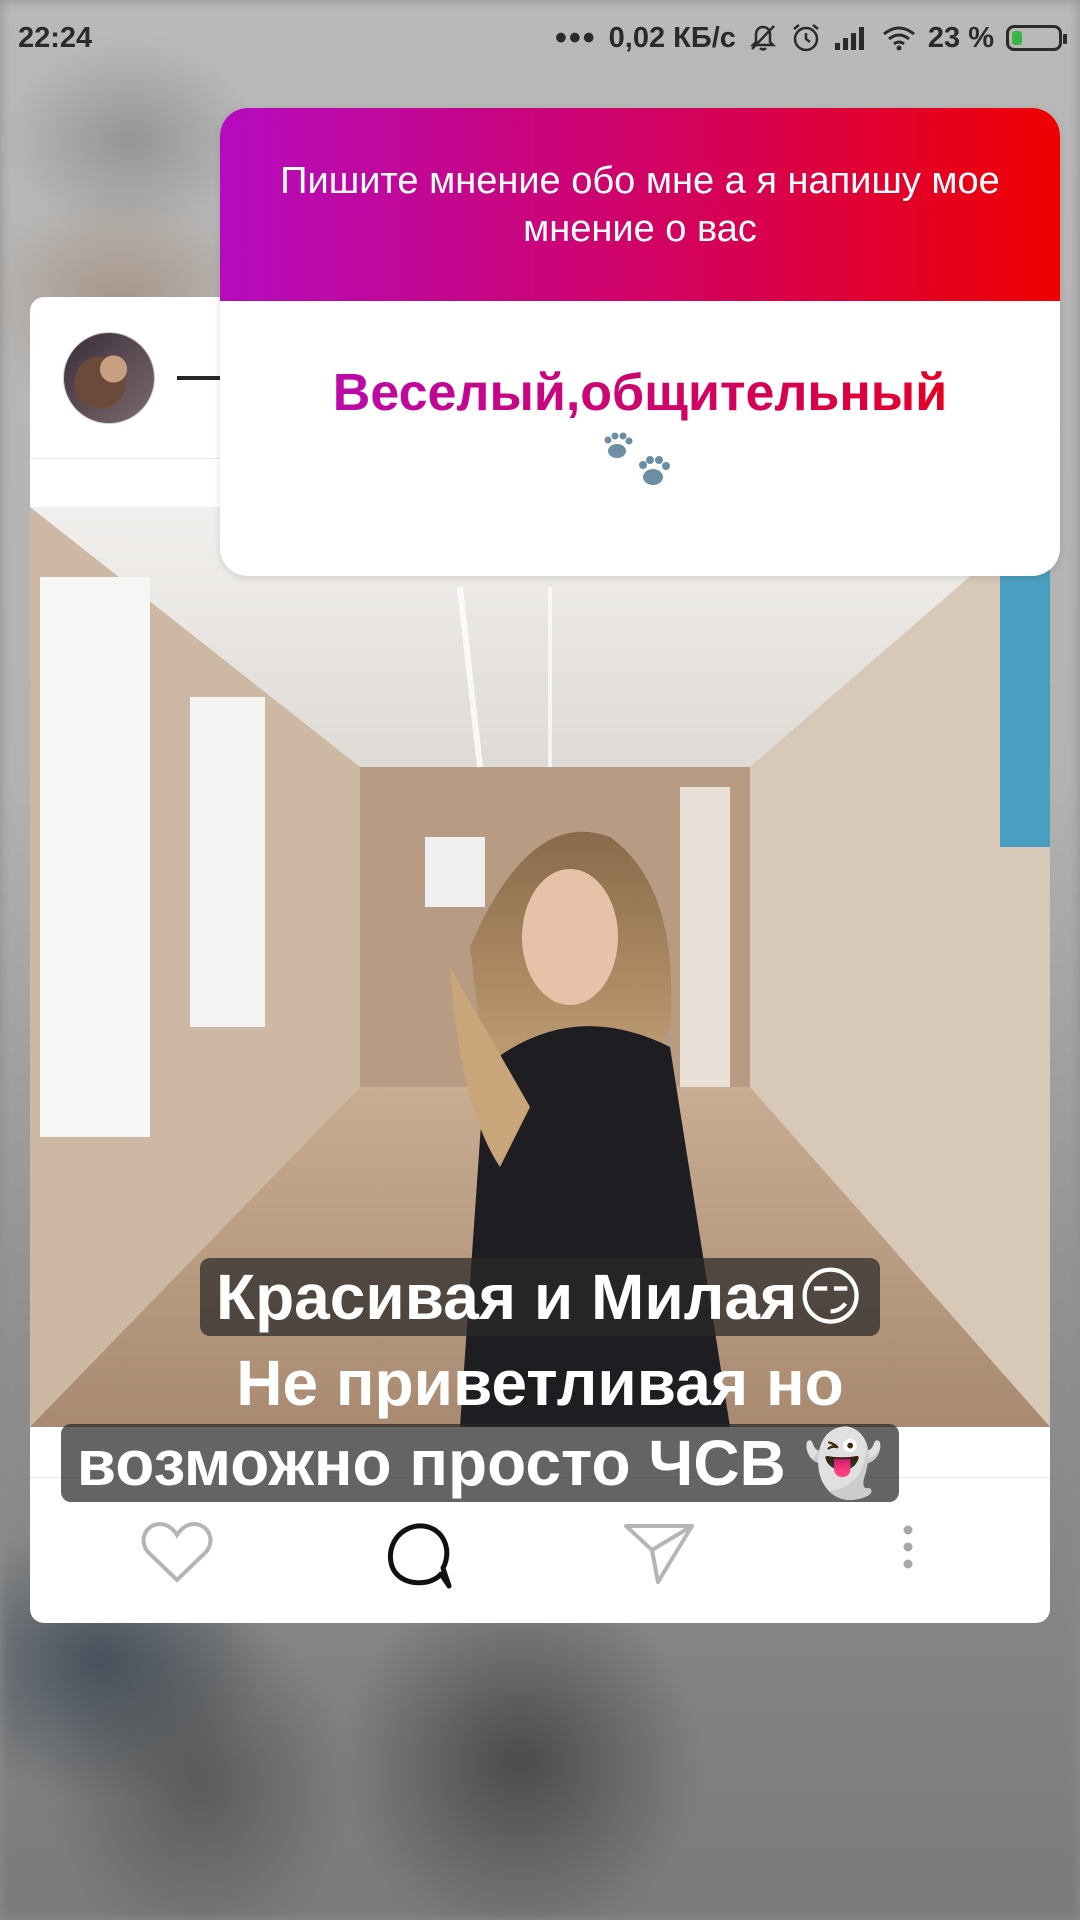 This screenshot has width=1080, height=1920. I want to click on battery-level, so click(1017, 38).